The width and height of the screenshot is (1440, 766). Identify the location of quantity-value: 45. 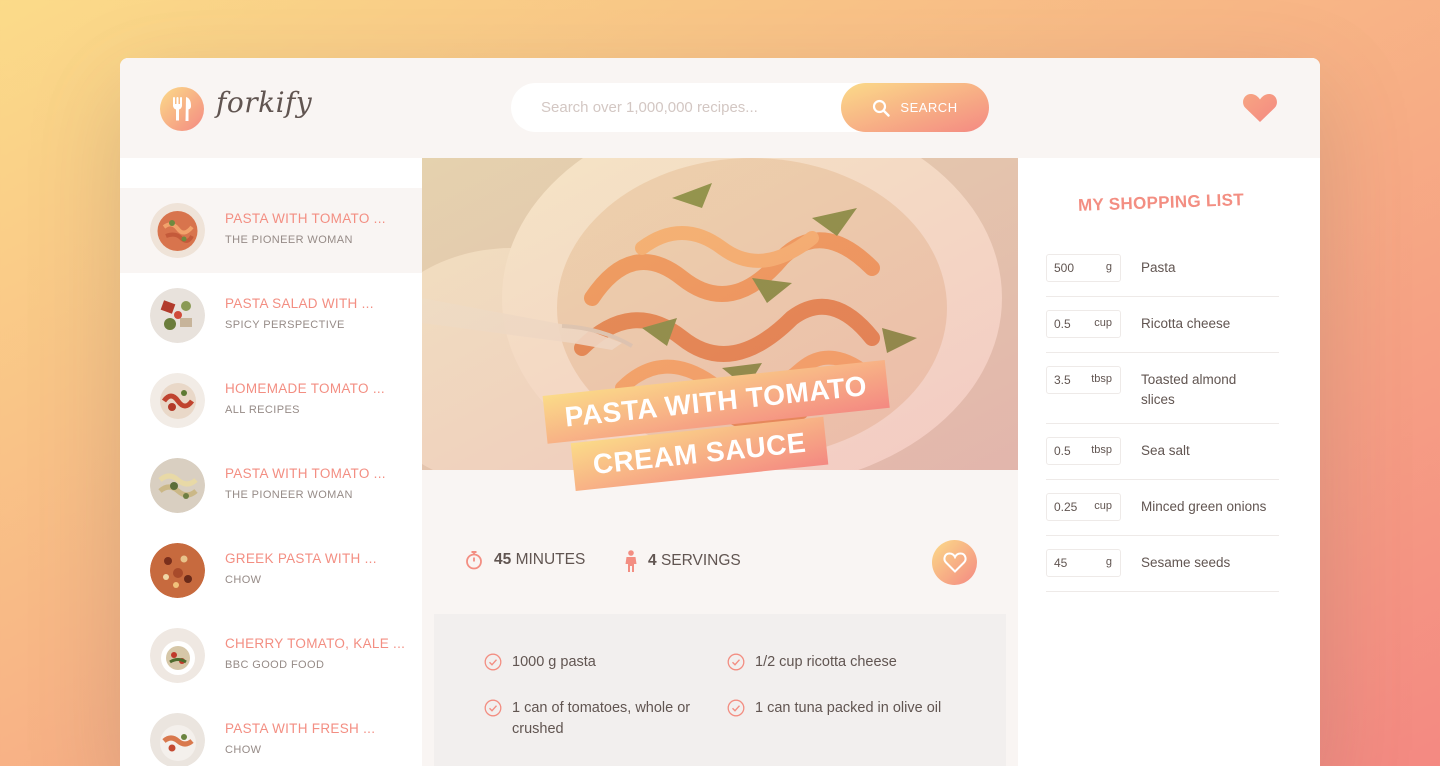
(1061, 563).